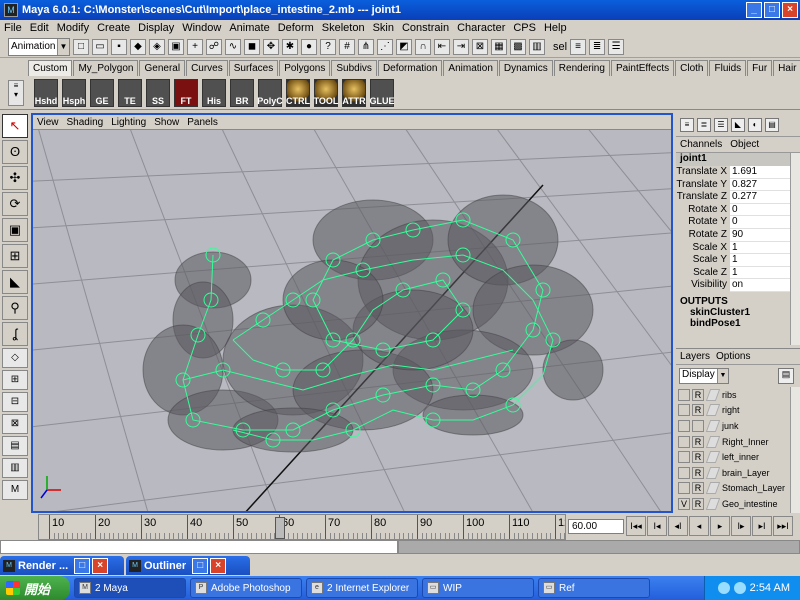 The height and width of the screenshot is (600, 800). I want to click on taskbar-item-maya: M 2 Maya, so click(130, 588).